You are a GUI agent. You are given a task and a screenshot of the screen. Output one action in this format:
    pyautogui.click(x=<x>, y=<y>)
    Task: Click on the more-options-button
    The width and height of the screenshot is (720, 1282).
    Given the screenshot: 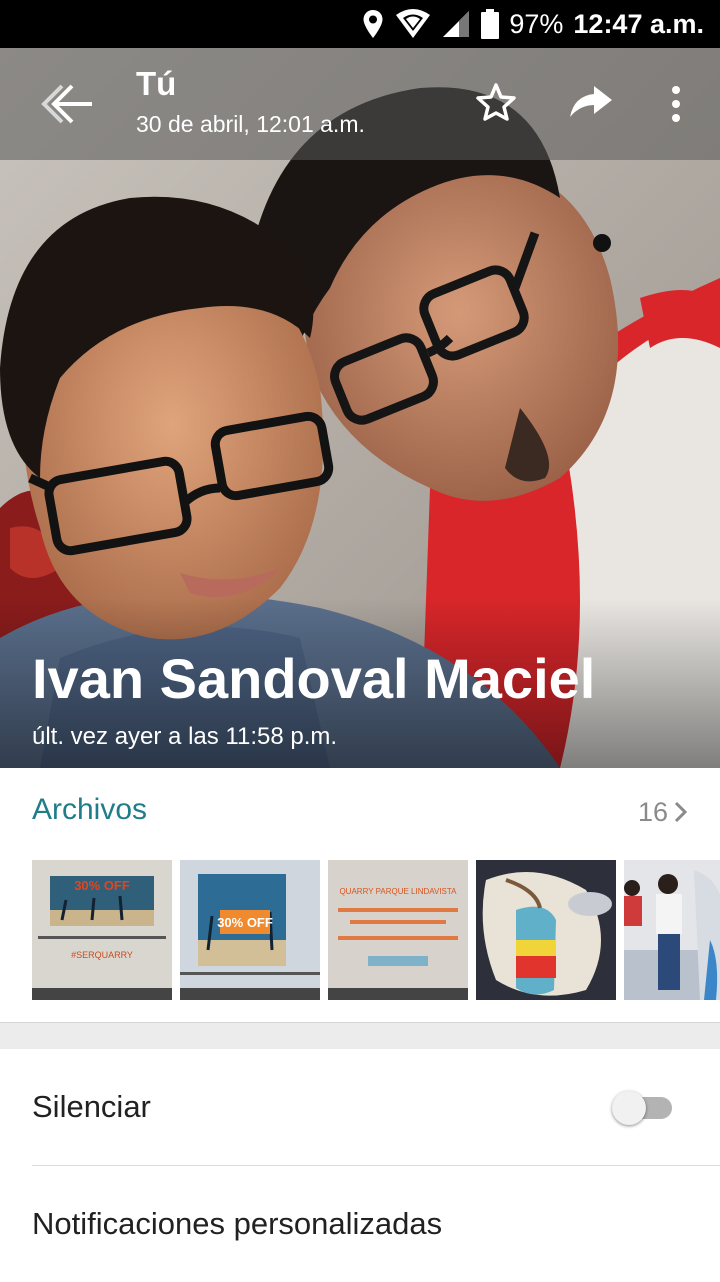 What is the action you would take?
    pyautogui.click(x=676, y=104)
    